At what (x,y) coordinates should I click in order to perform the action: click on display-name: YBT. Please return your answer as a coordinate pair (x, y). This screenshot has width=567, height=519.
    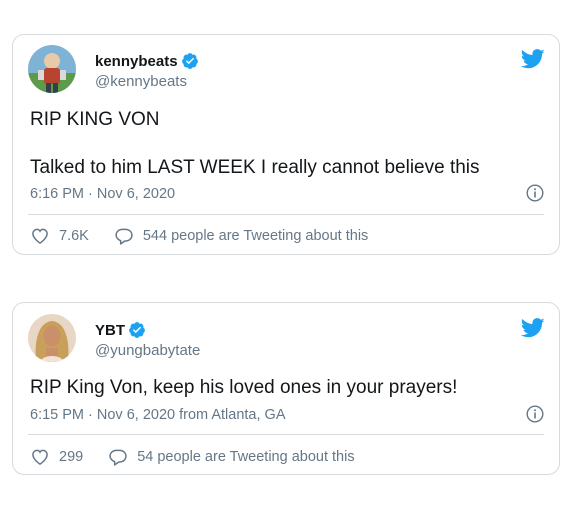
    Looking at the image, I should click on (110, 330).